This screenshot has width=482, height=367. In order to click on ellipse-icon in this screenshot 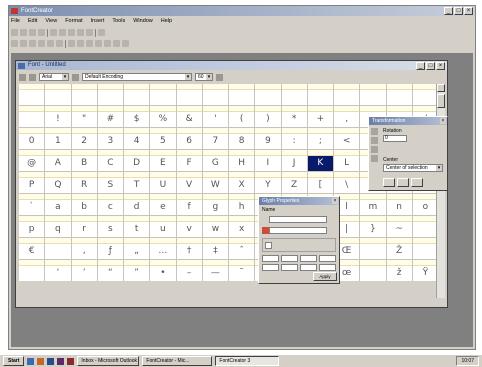, I will do `click(80, 43)`.